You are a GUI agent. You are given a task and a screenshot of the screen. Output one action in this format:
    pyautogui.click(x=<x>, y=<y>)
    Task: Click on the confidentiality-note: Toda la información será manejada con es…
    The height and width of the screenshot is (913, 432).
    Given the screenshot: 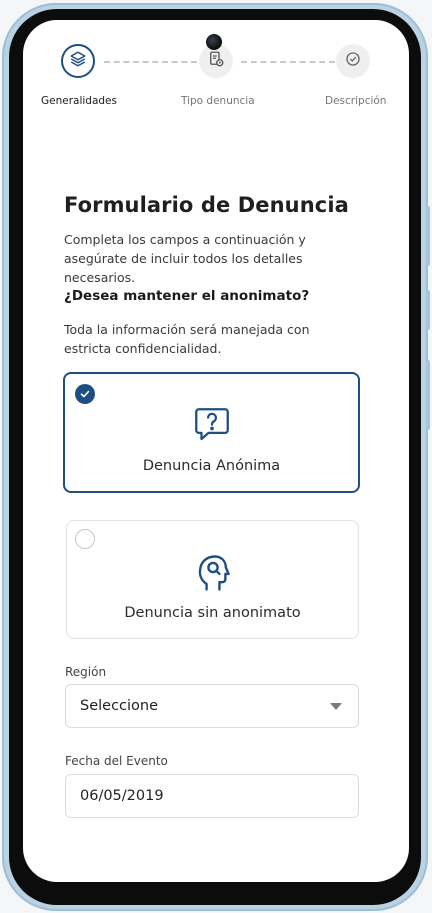 What is the action you would take?
    pyautogui.click(x=187, y=339)
    